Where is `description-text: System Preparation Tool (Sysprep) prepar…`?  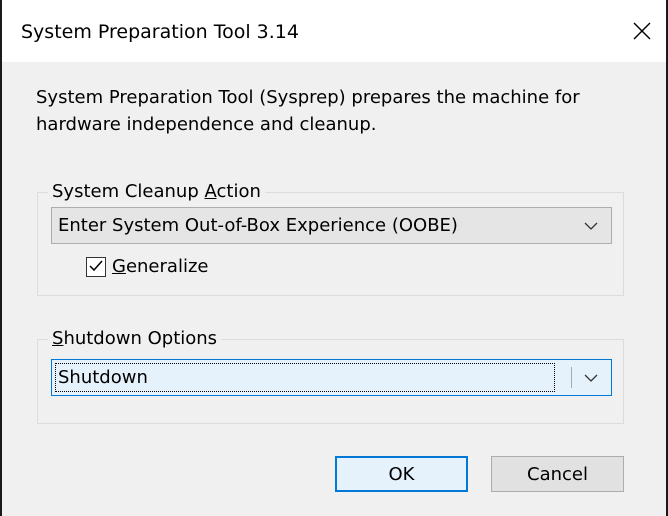
description-text: System Preparation Tool (Sysprep) prepar… is located at coordinates (308, 111).